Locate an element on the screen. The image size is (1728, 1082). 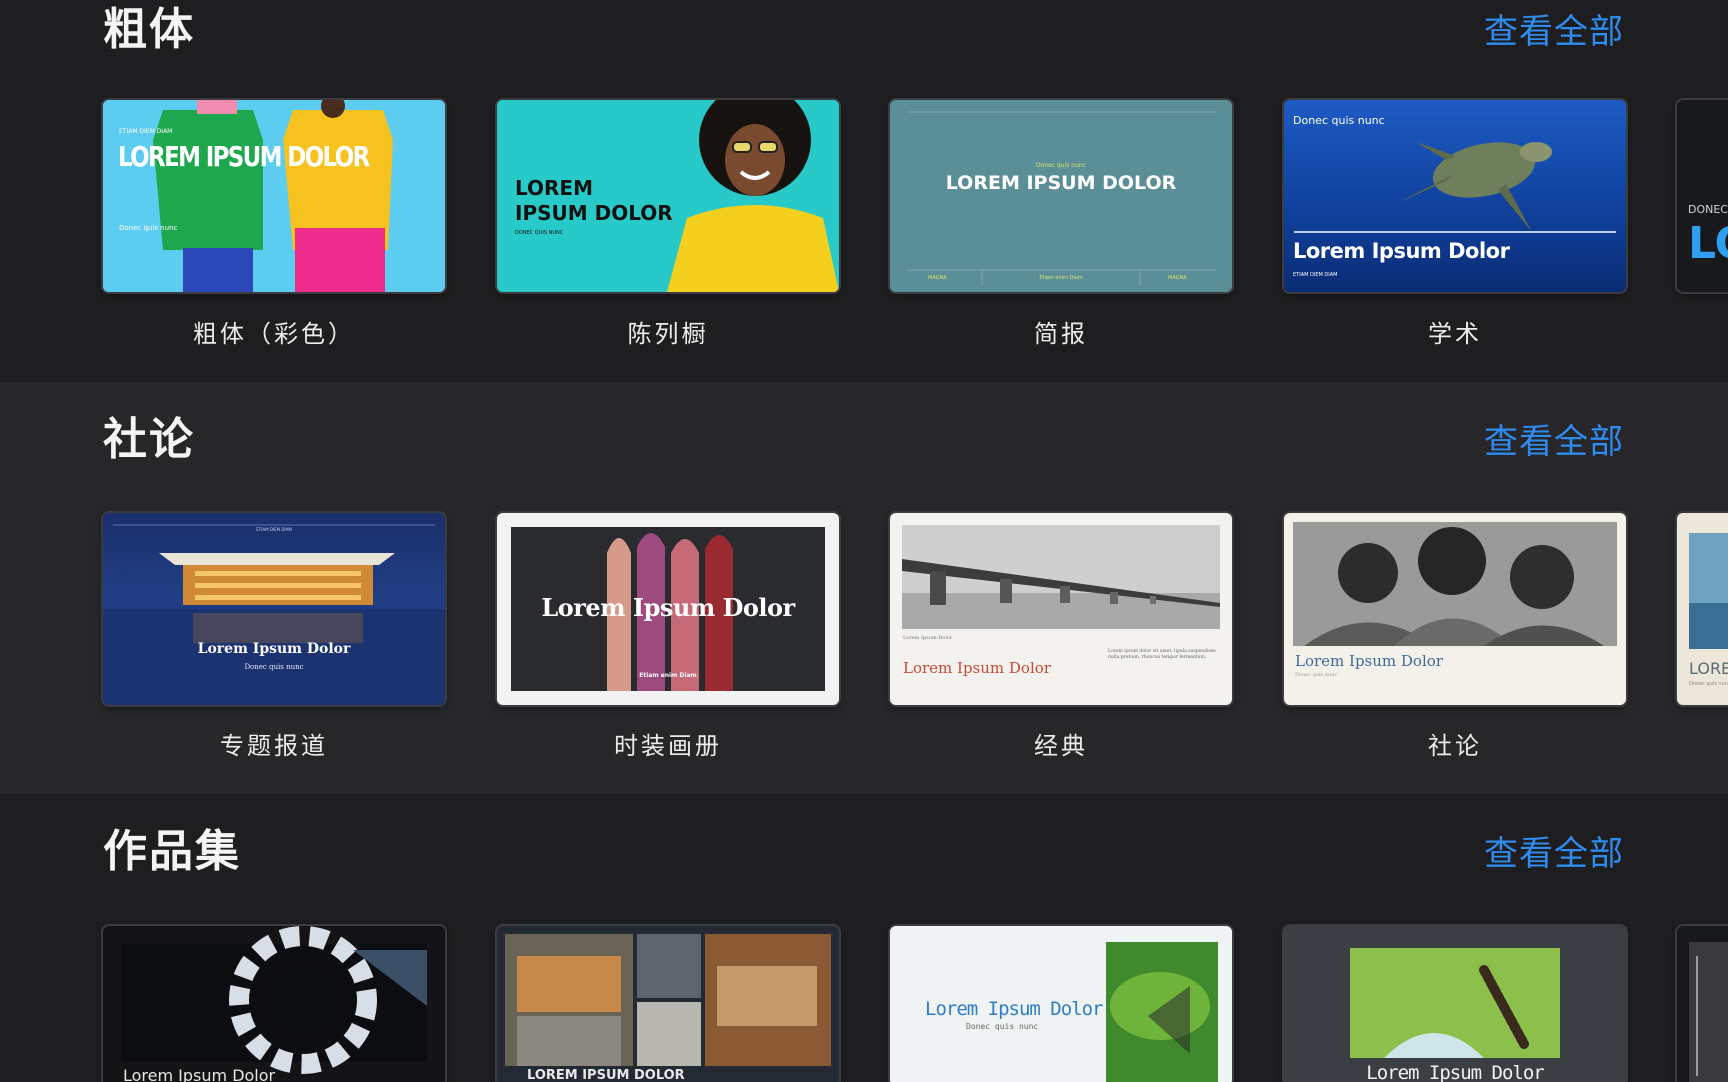
thumb-headline: LORE is located at coordinates (1708, 668).